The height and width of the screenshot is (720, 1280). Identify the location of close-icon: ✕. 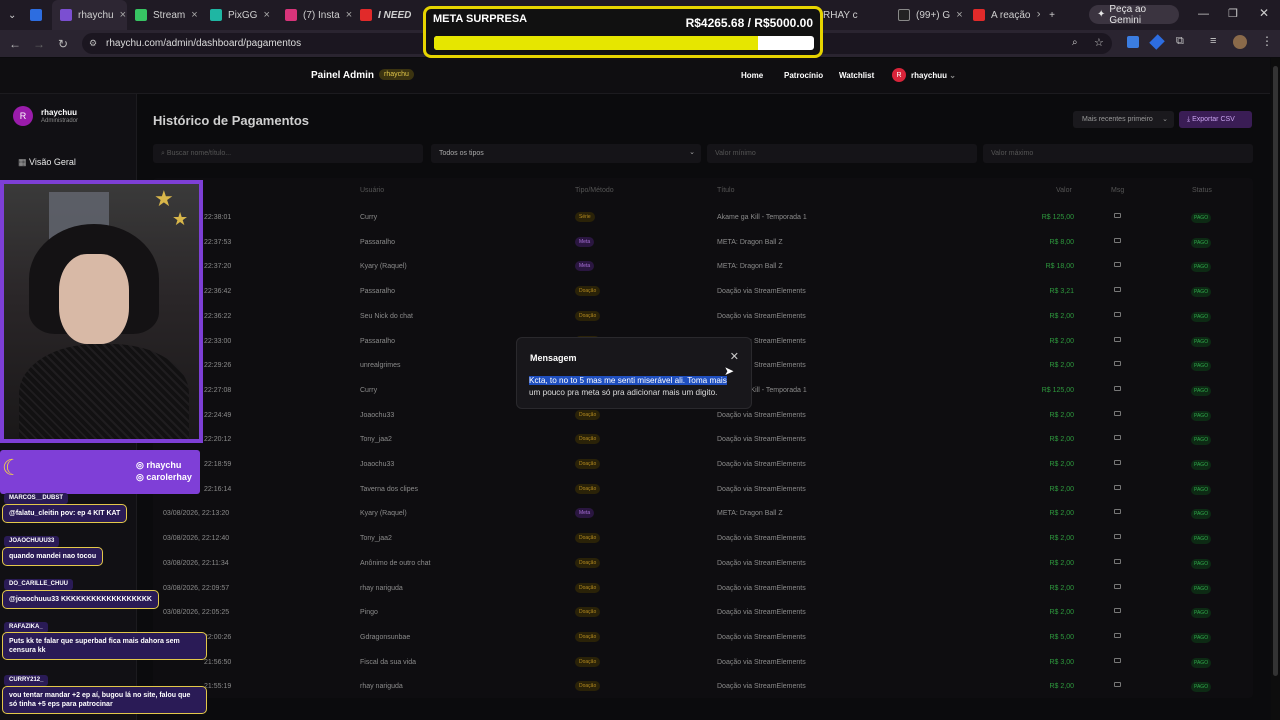
(734, 356).